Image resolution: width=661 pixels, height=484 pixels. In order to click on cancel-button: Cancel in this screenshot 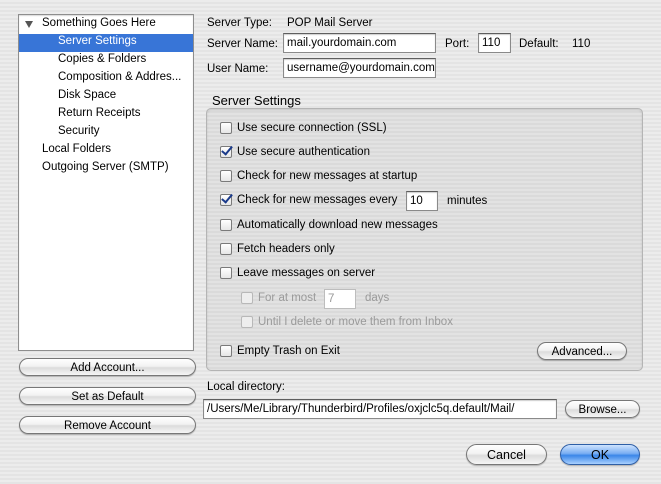, I will do `click(506, 454)`.